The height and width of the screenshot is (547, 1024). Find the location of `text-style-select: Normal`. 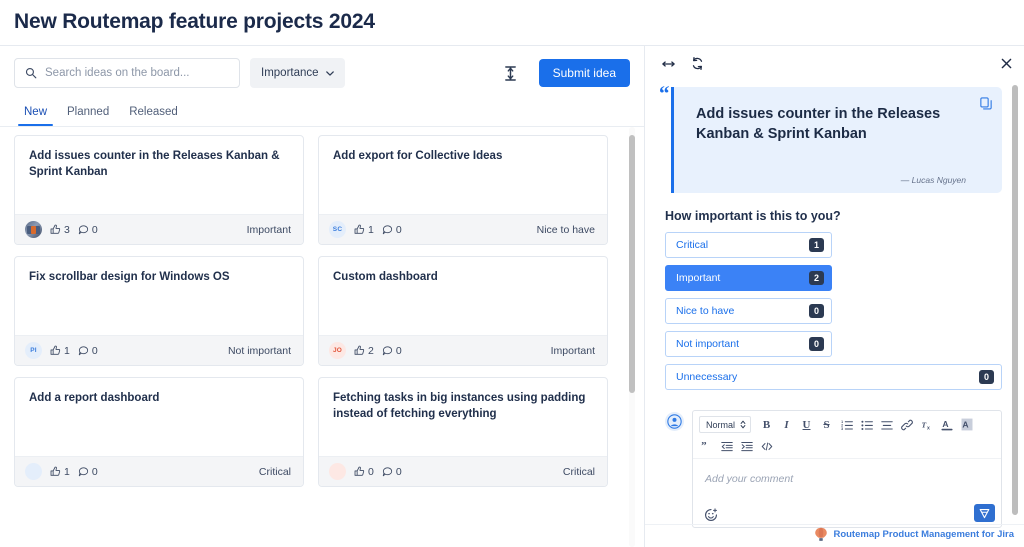

text-style-select: Normal is located at coordinates (725, 424).